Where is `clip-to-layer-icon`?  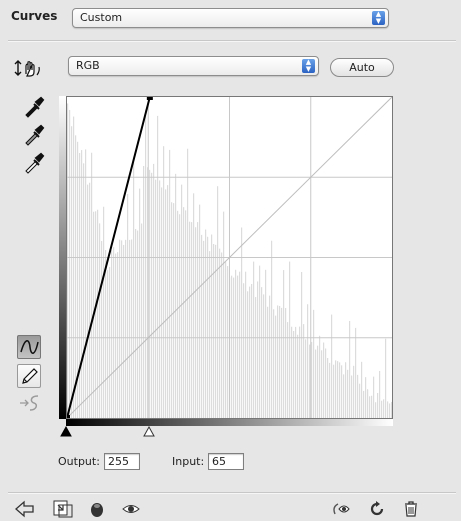 clip-to-layer-icon is located at coordinates (63, 509).